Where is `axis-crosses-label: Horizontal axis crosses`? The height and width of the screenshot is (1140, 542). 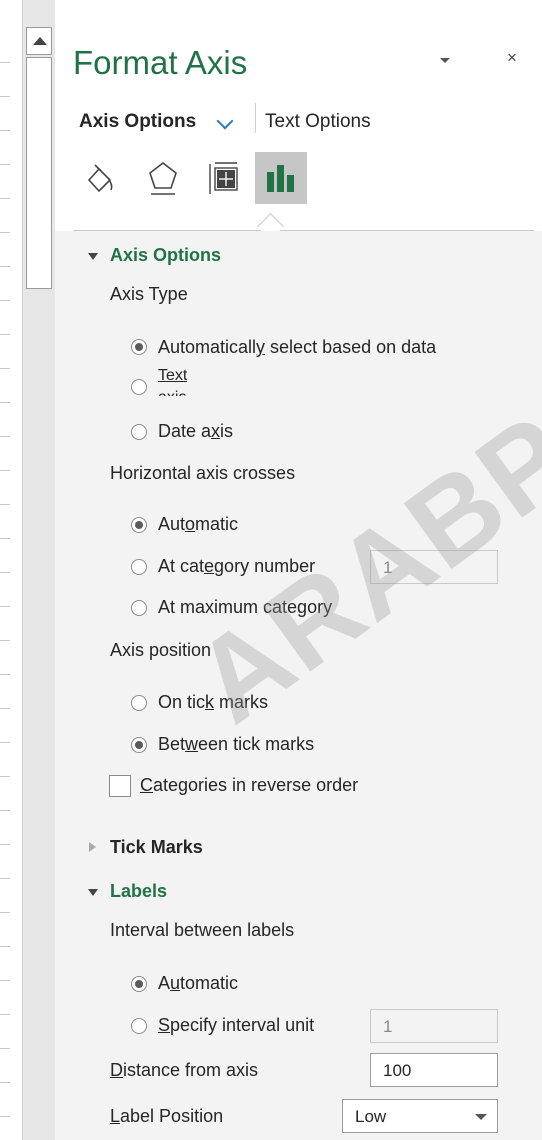 axis-crosses-label: Horizontal axis crosses is located at coordinates (203, 473).